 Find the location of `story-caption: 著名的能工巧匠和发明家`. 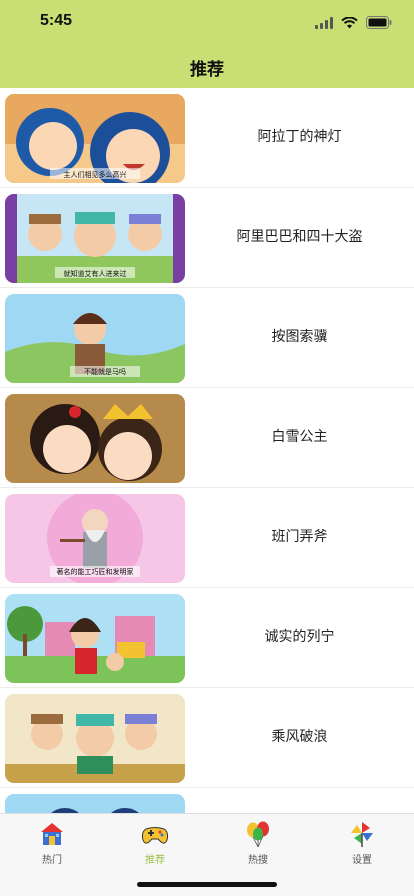

story-caption: 著名的能工巧匠和发明家 is located at coordinates (95, 571).